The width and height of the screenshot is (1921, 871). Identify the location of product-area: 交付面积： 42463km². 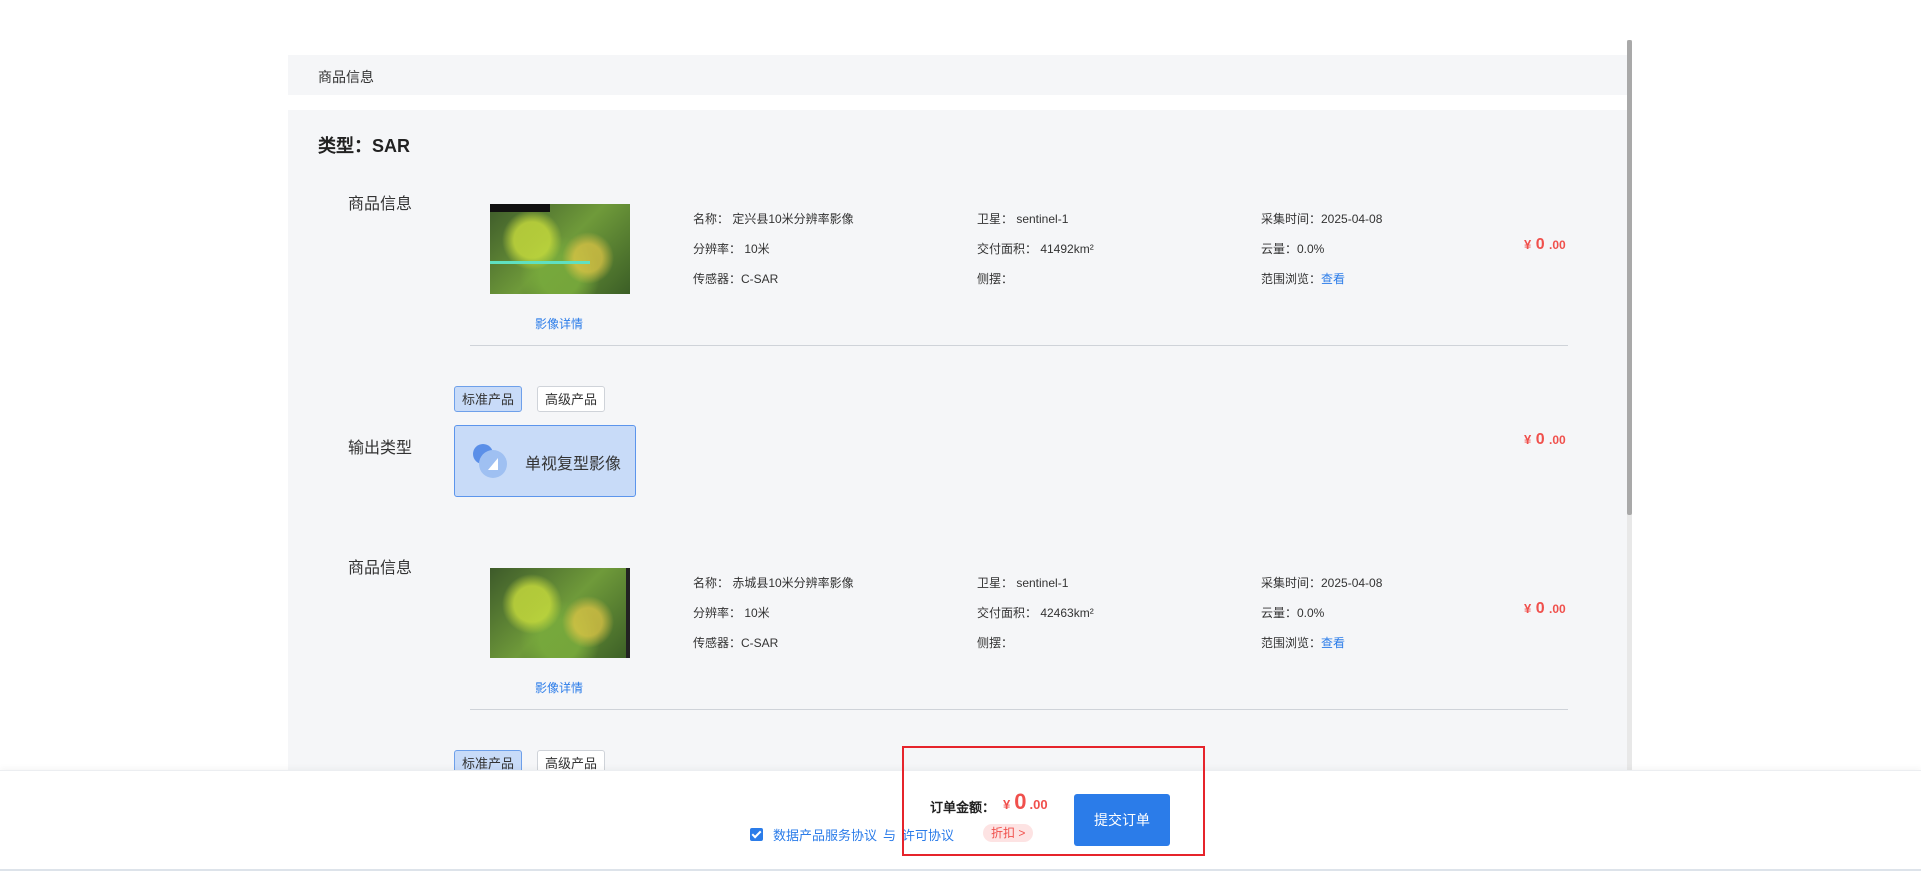
(1035, 613).